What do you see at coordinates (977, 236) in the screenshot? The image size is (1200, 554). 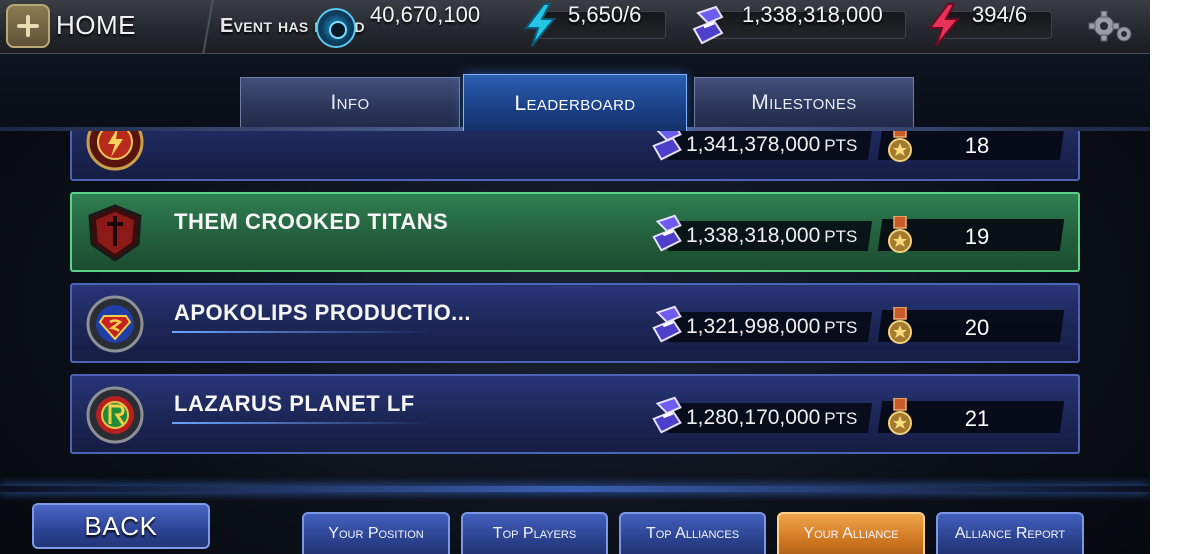 I see `rank-value: 19` at bounding box center [977, 236].